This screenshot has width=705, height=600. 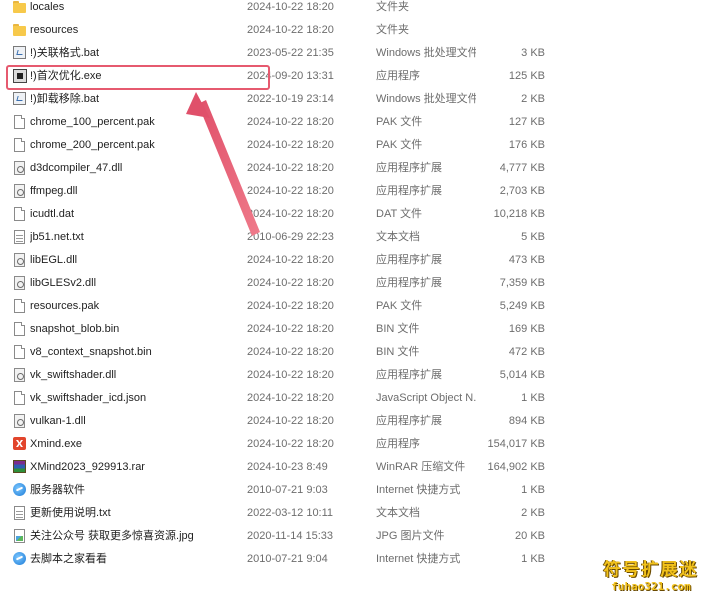 What do you see at coordinates (516, 467) in the screenshot?
I see `file-size: 164,902 KB` at bounding box center [516, 467].